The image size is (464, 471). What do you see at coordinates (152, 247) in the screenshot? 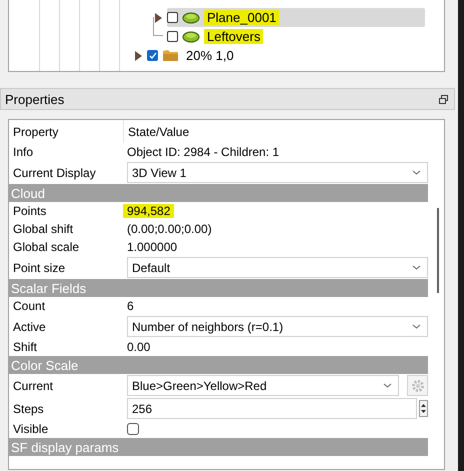
I see `property-value: 1.000000` at bounding box center [152, 247].